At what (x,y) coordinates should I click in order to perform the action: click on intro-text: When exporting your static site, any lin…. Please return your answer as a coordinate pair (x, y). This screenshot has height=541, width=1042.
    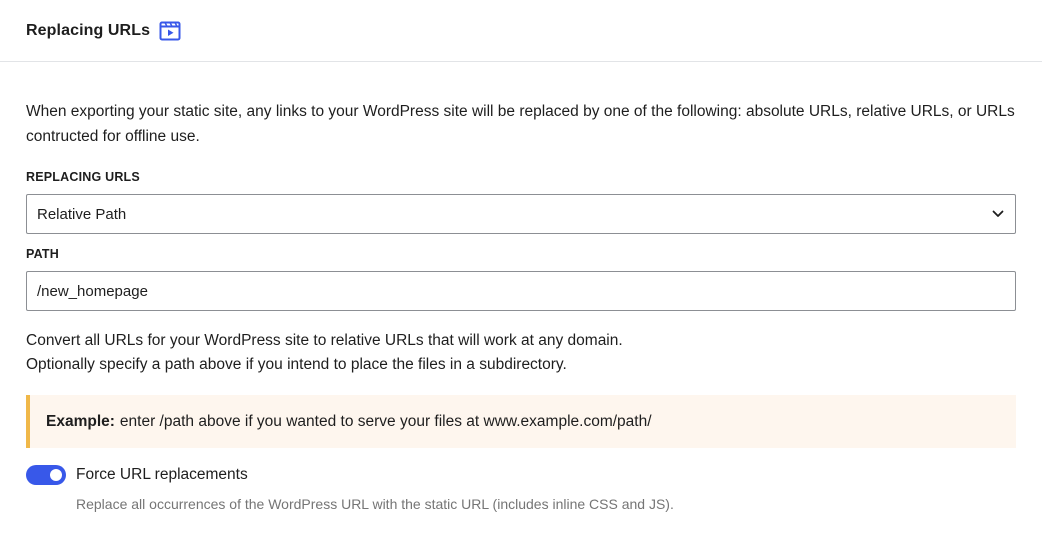
    Looking at the image, I should click on (520, 124).